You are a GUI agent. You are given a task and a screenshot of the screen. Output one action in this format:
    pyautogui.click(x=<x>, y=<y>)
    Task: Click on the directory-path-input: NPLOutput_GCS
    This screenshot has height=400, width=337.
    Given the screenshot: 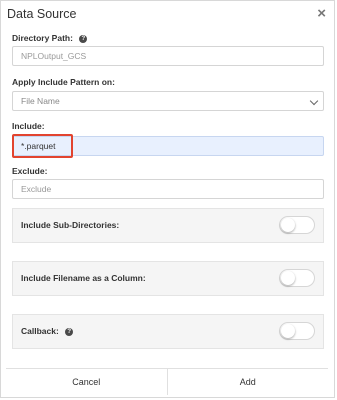 What is the action you would take?
    pyautogui.click(x=168, y=56)
    